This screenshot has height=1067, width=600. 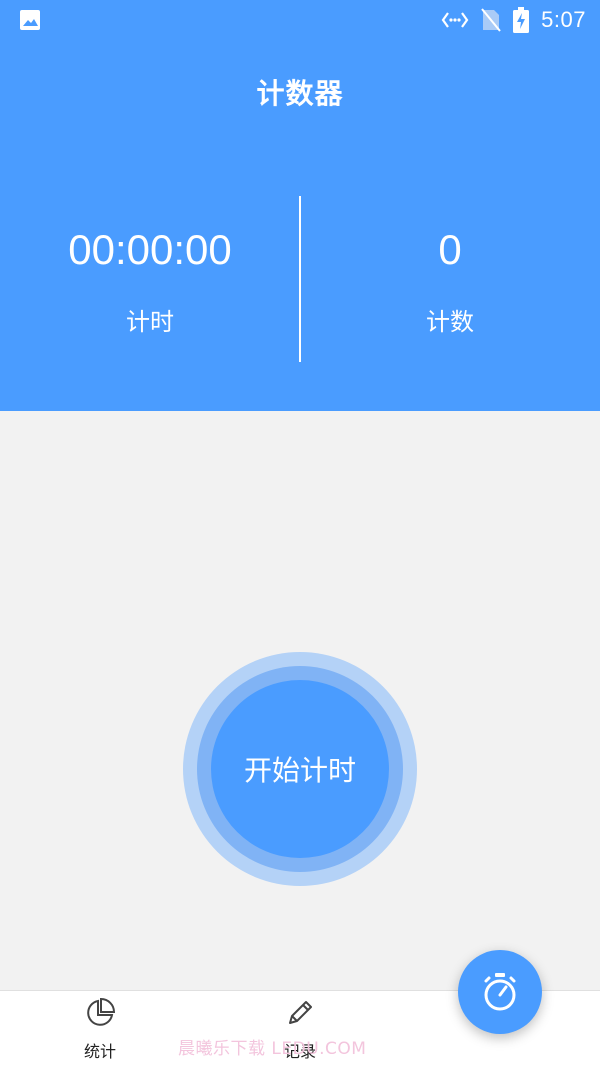 I want to click on data-transfer-icon, so click(x=455, y=20).